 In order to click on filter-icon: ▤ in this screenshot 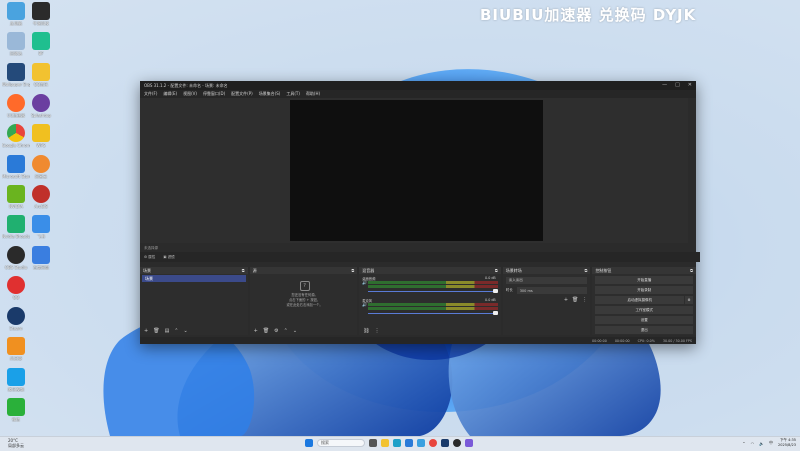, I will do `click(167, 331)`.